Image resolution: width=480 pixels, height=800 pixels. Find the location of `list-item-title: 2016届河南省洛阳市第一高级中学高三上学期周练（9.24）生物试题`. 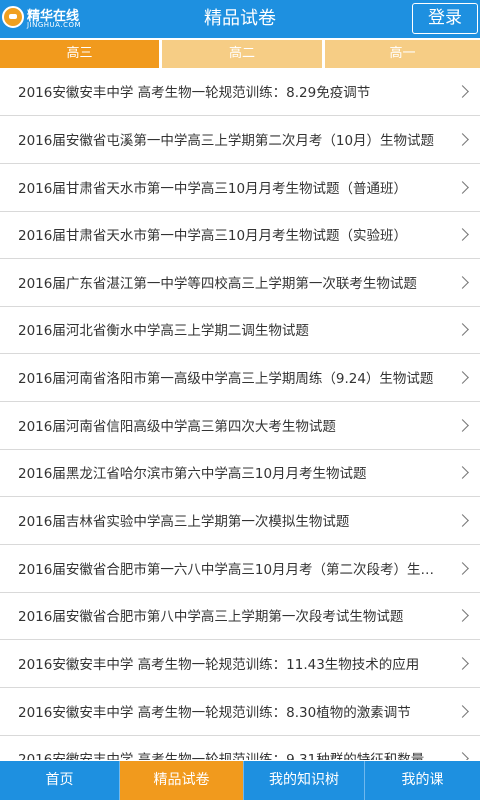

list-item-title: 2016届河南省洛阳市第一高级中学高三上学期周练（9.24）生物试题 is located at coordinates (226, 379).